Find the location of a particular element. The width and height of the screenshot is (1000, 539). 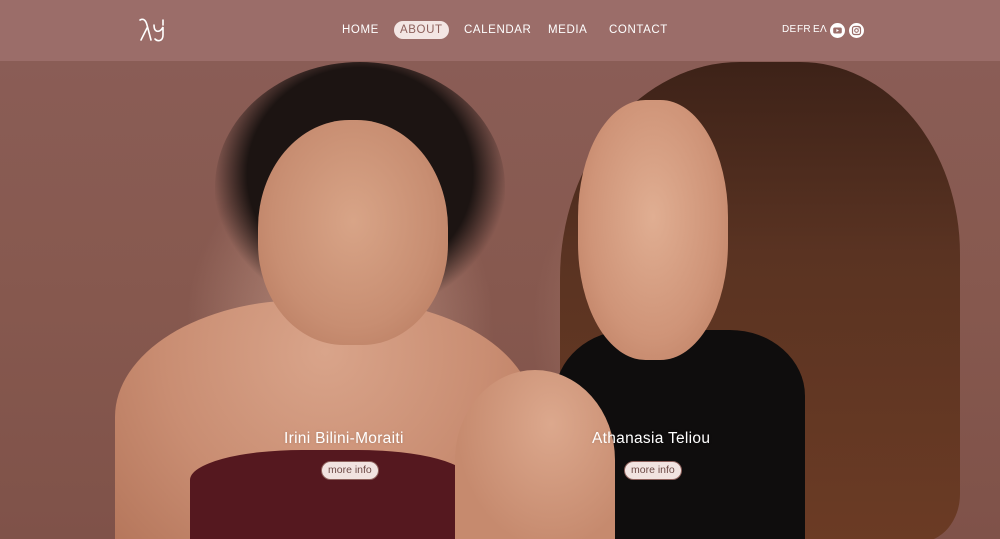

nav-calendar: CALENDAR is located at coordinates (497, 30).